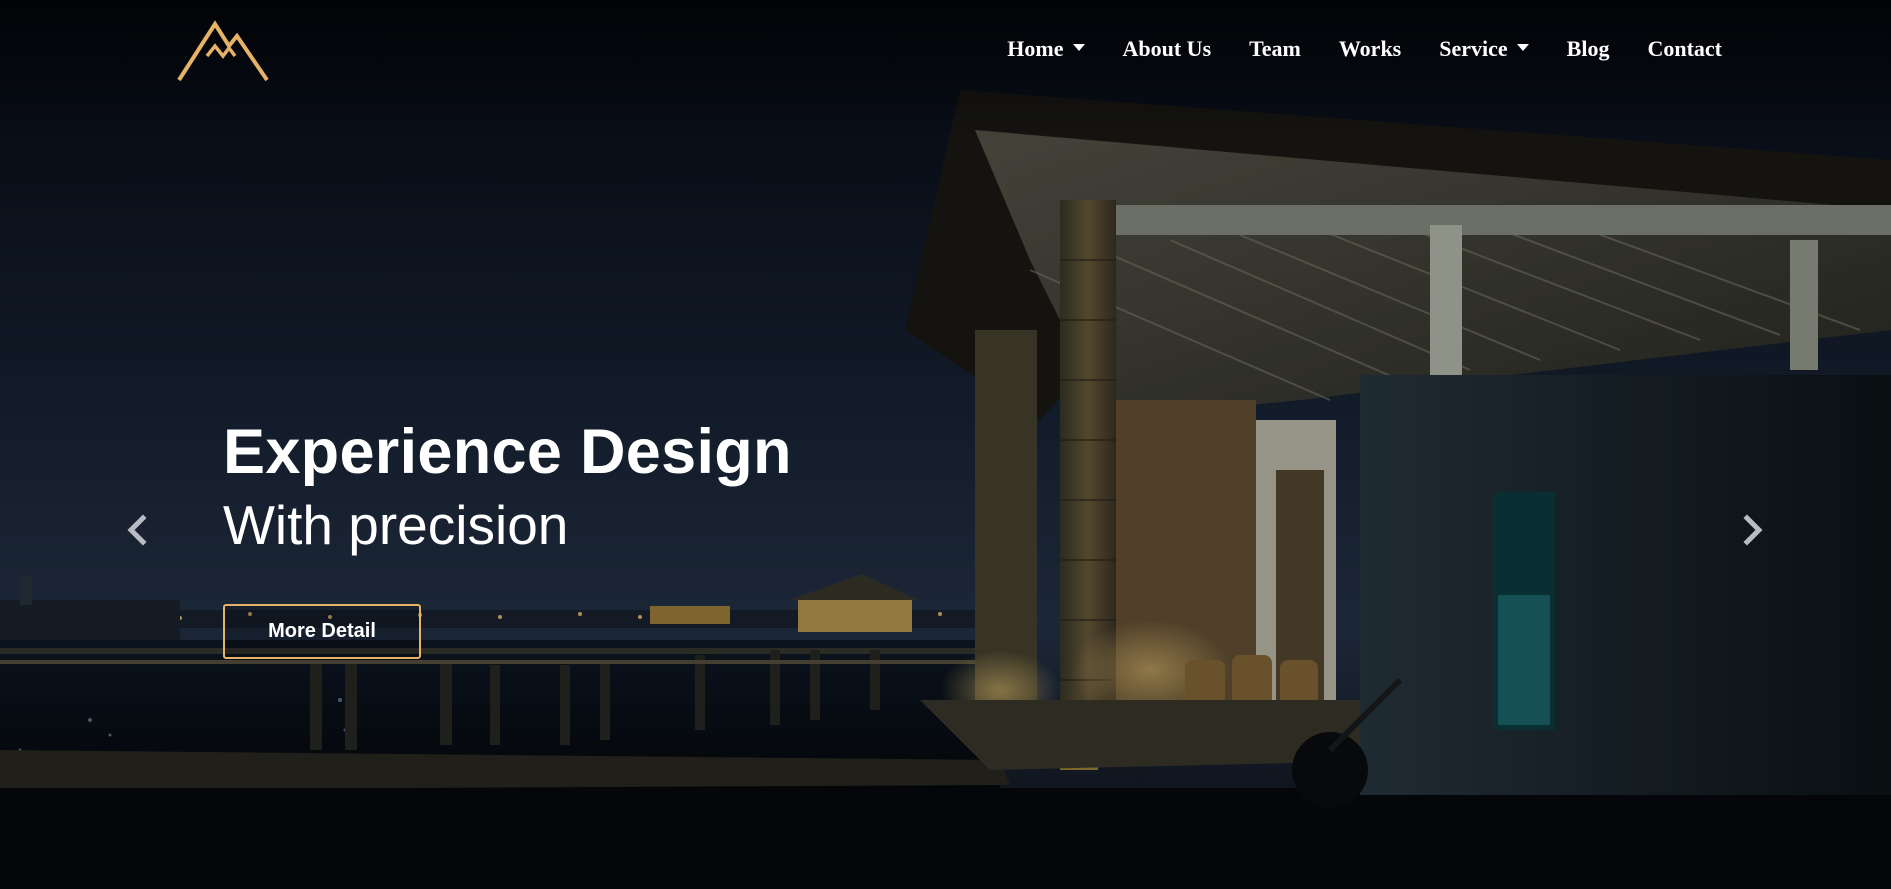 The height and width of the screenshot is (889, 1891). I want to click on nav-item-works: Works, so click(1370, 49).